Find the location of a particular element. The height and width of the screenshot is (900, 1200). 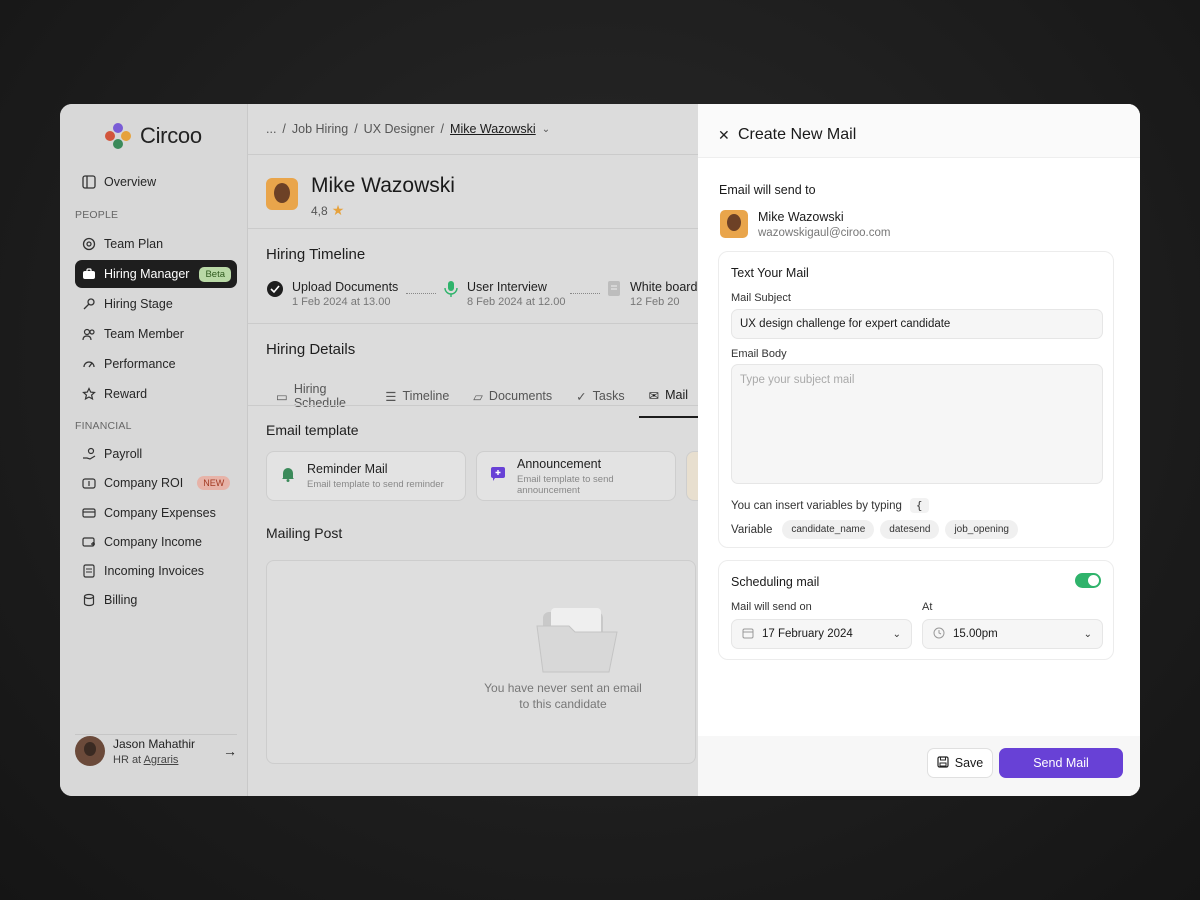

new-badge: NEW is located at coordinates (214, 483).